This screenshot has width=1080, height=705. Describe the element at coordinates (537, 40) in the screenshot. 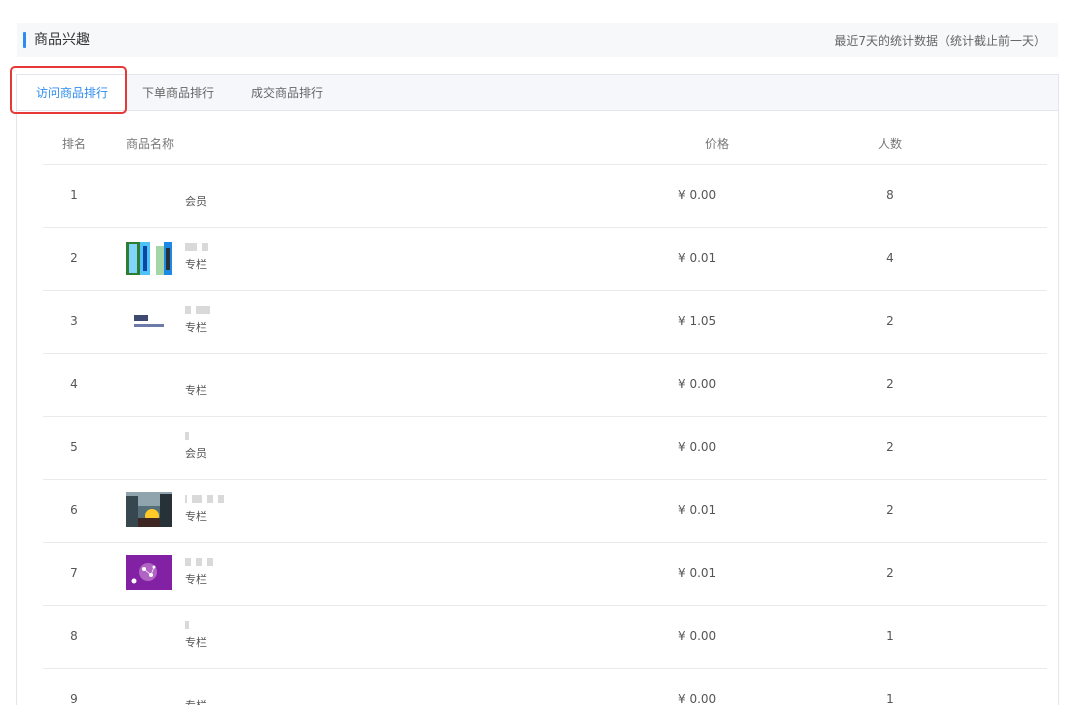

I see `section-header: 商品兴趣 最近7天的统计数据（统计截止前一天）` at that location.